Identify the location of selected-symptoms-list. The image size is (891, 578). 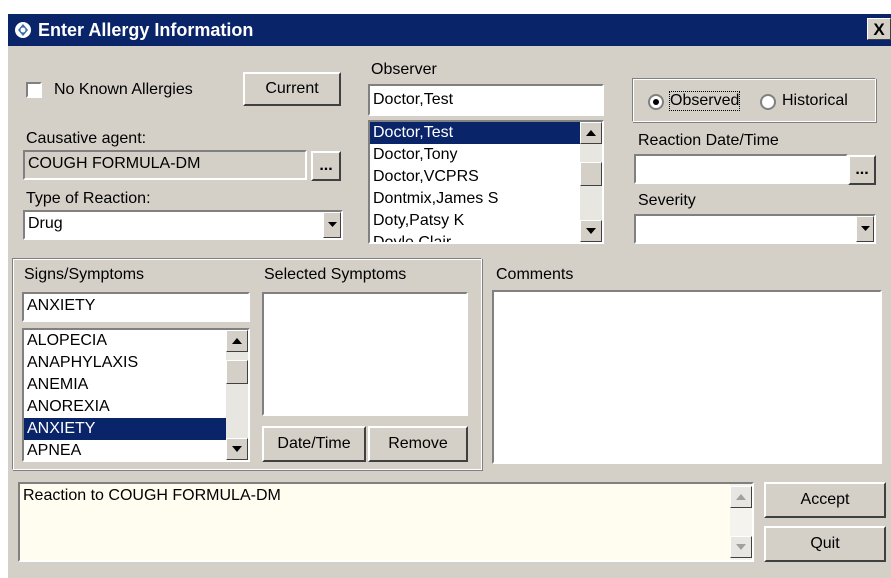
(365, 354).